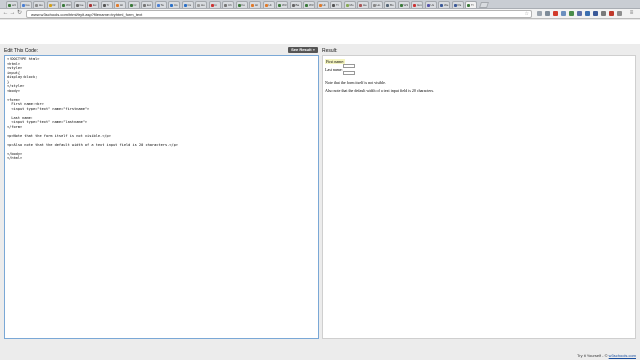 The width and height of the screenshot is (640, 360). I want to click on browser-tab: Bo, so click(390, 4).